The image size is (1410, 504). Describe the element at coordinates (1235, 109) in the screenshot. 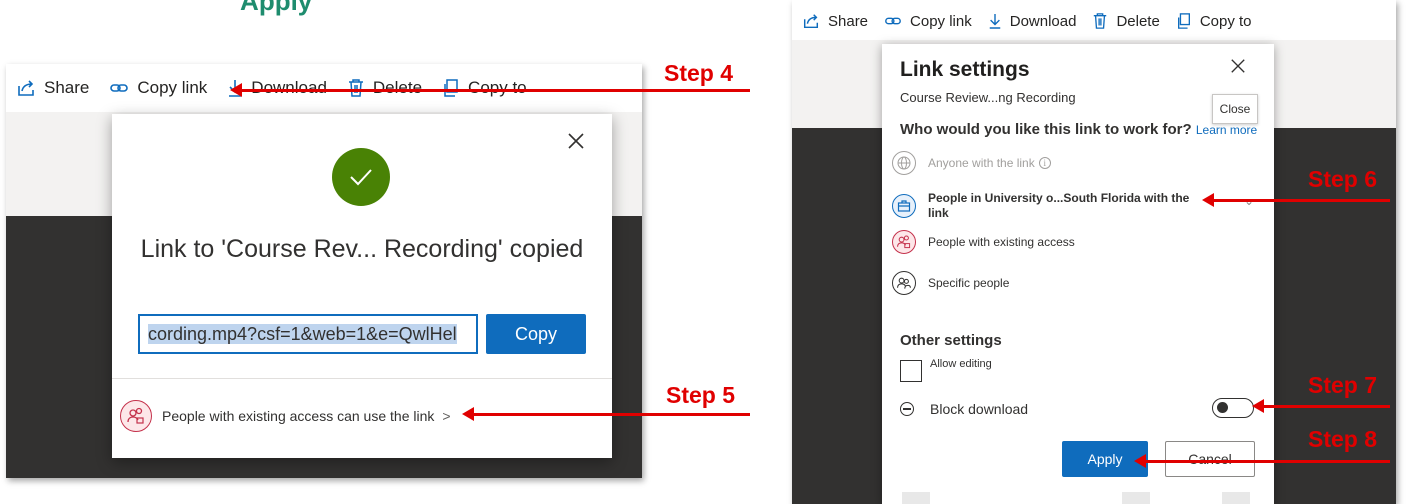

I see `close-tooltip: Close` at that location.